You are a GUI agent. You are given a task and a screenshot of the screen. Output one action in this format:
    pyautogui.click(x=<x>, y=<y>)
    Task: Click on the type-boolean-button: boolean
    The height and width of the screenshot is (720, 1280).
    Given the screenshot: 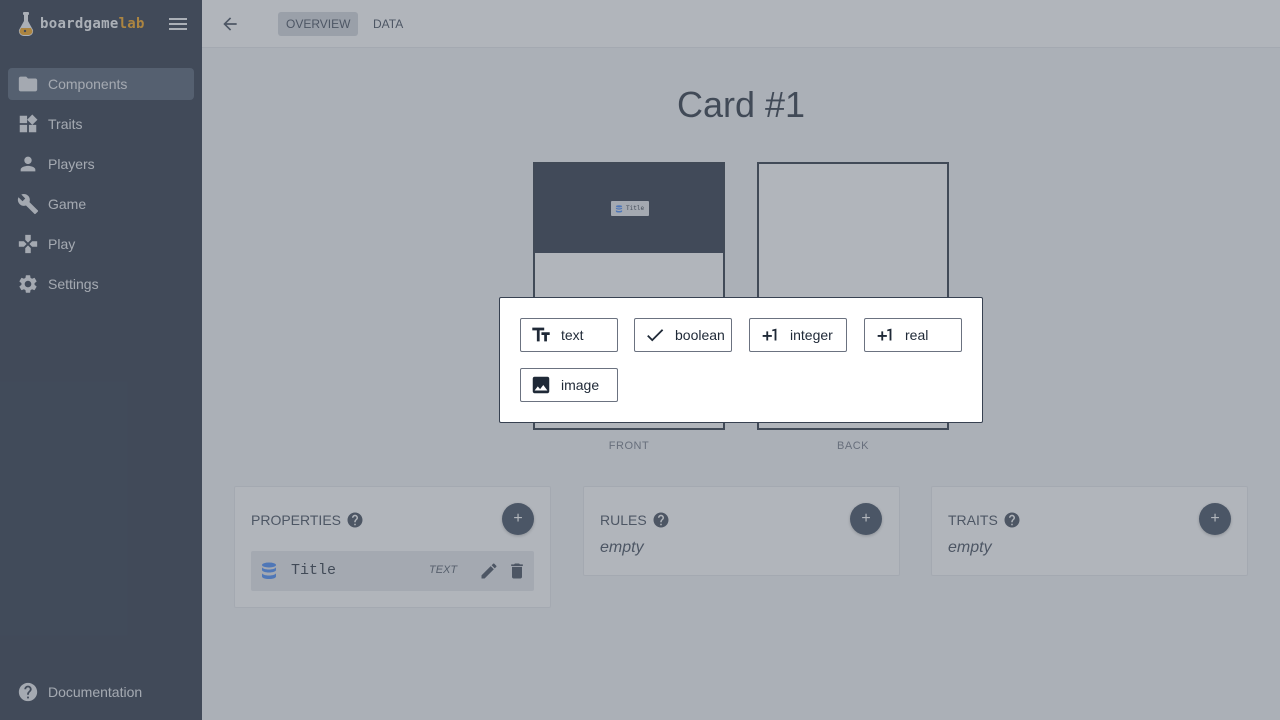 What is the action you would take?
    pyautogui.click(x=683, y=335)
    